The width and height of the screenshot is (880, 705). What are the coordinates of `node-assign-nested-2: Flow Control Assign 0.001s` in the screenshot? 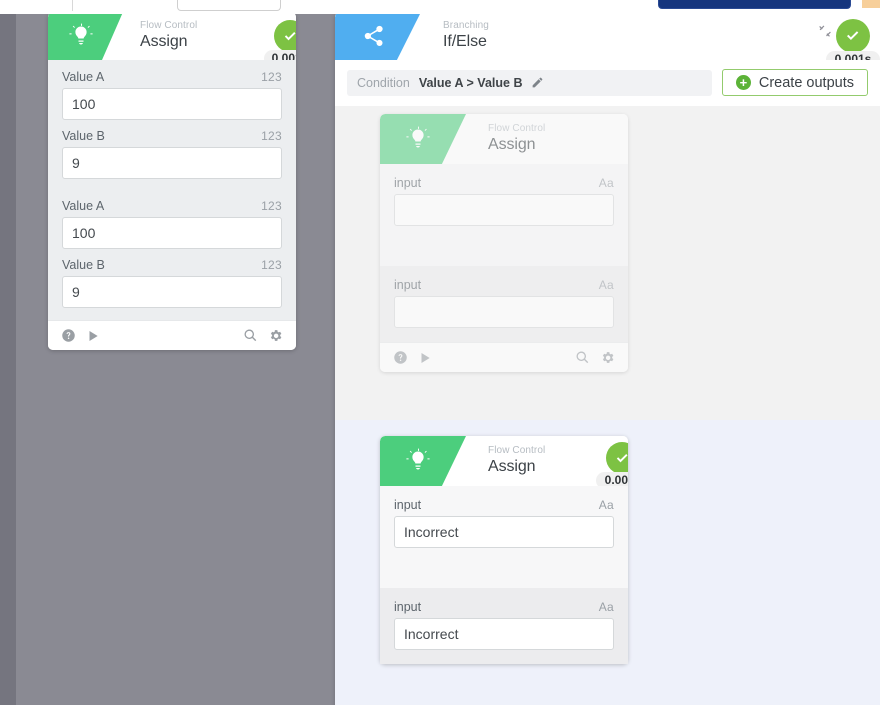 It's located at (504, 550).